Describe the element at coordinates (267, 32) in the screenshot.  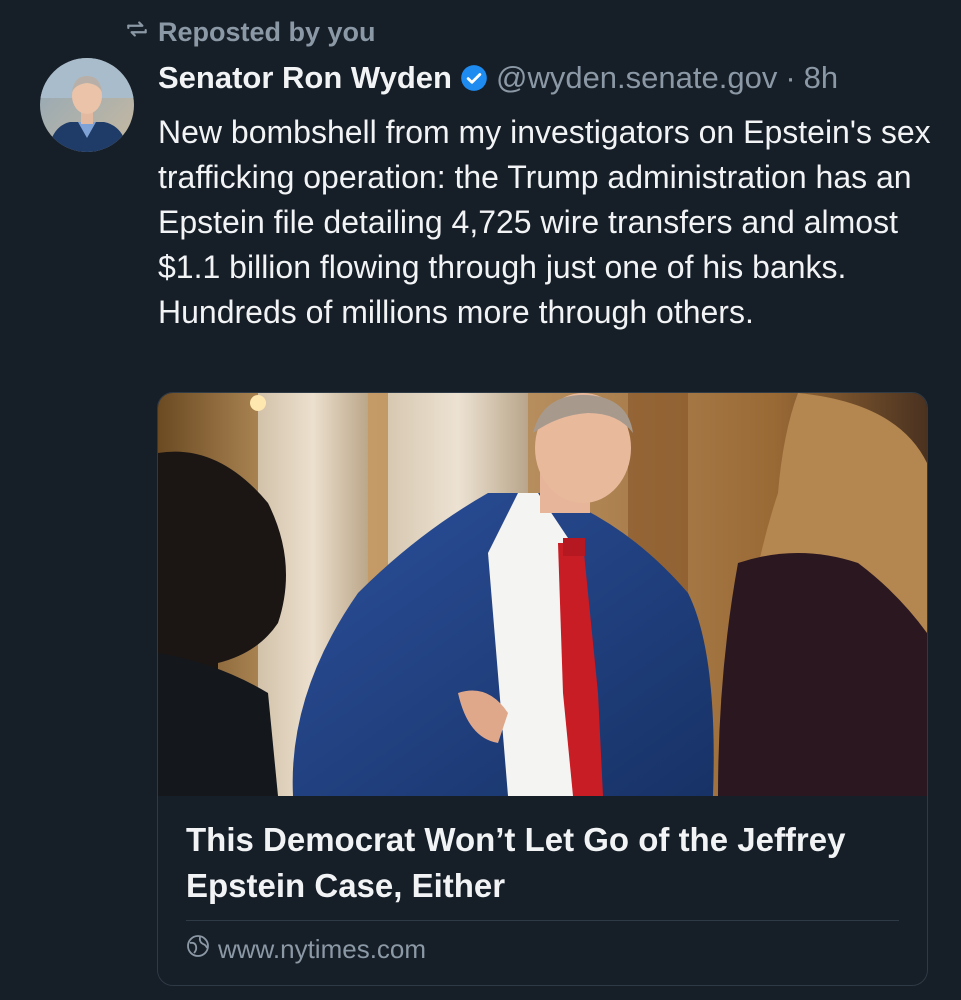
I see `repost-label: Reposted by you` at that location.